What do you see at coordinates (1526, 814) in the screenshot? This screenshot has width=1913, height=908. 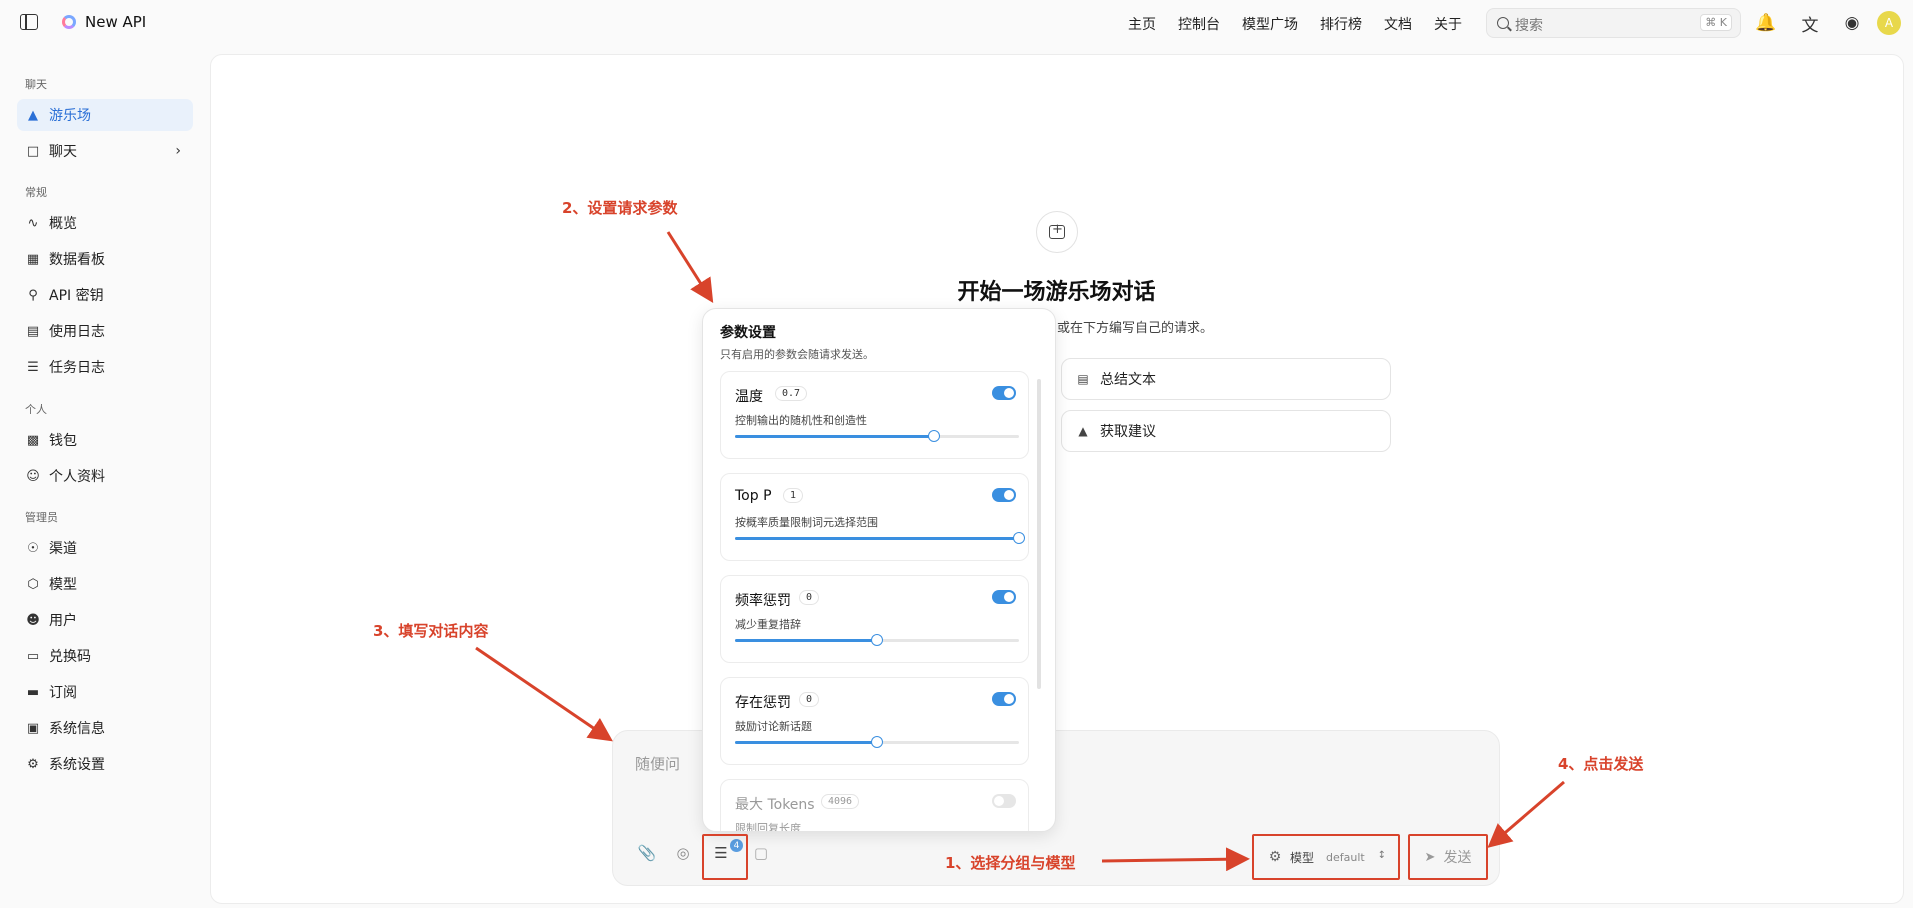 I see `arrow-step4` at bounding box center [1526, 814].